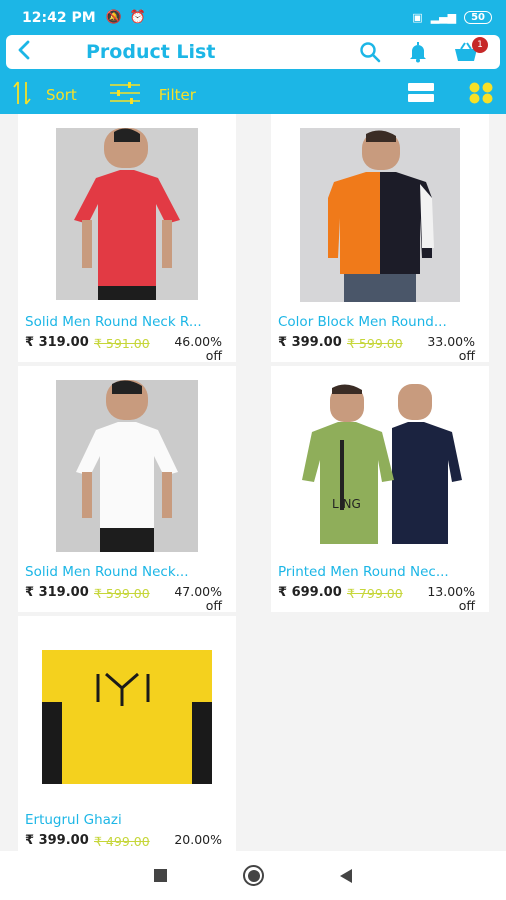 The height and width of the screenshot is (900, 506). I want to click on product-mrp: ₹ 591.00, so click(122, 343).